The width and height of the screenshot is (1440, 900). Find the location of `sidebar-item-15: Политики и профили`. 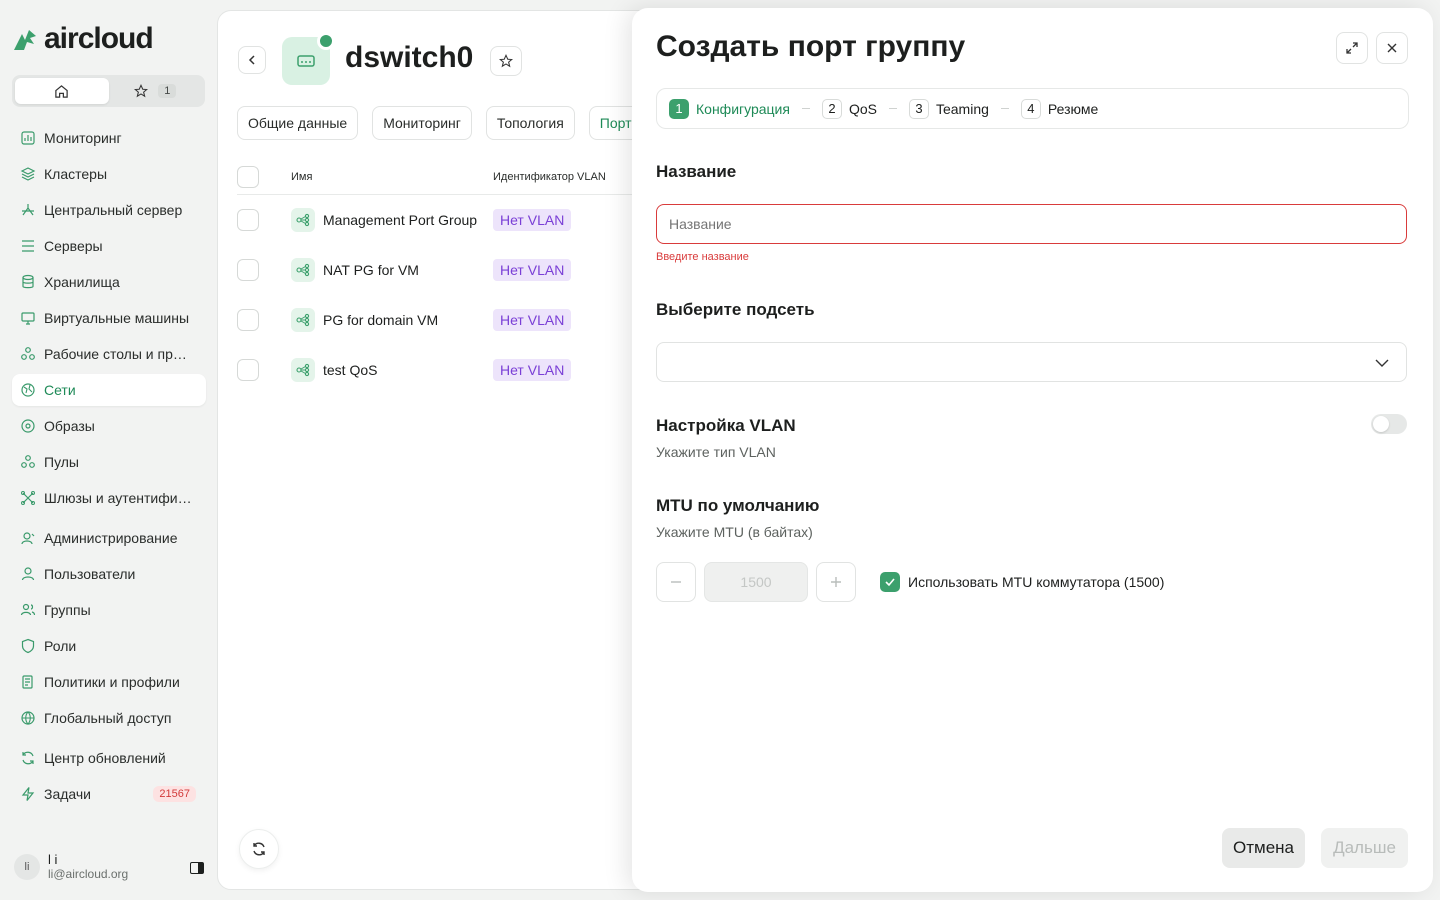

sidebar-item-15: Политики и профили is located at coordinates (109, 682).